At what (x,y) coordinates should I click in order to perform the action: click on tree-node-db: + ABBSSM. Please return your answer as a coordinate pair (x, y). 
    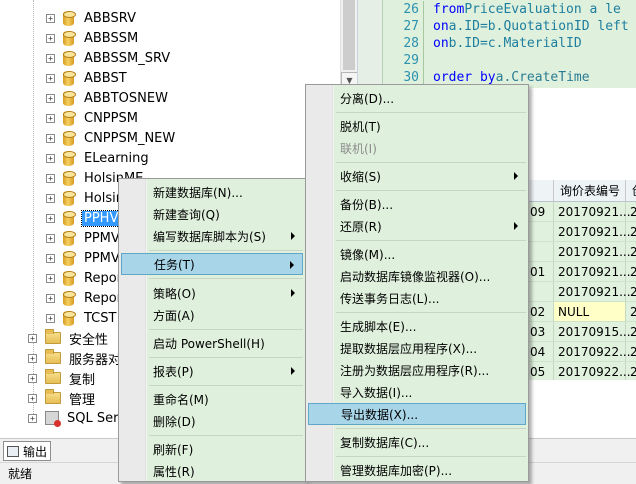
    Looking at the image, I should click on (93, 38).